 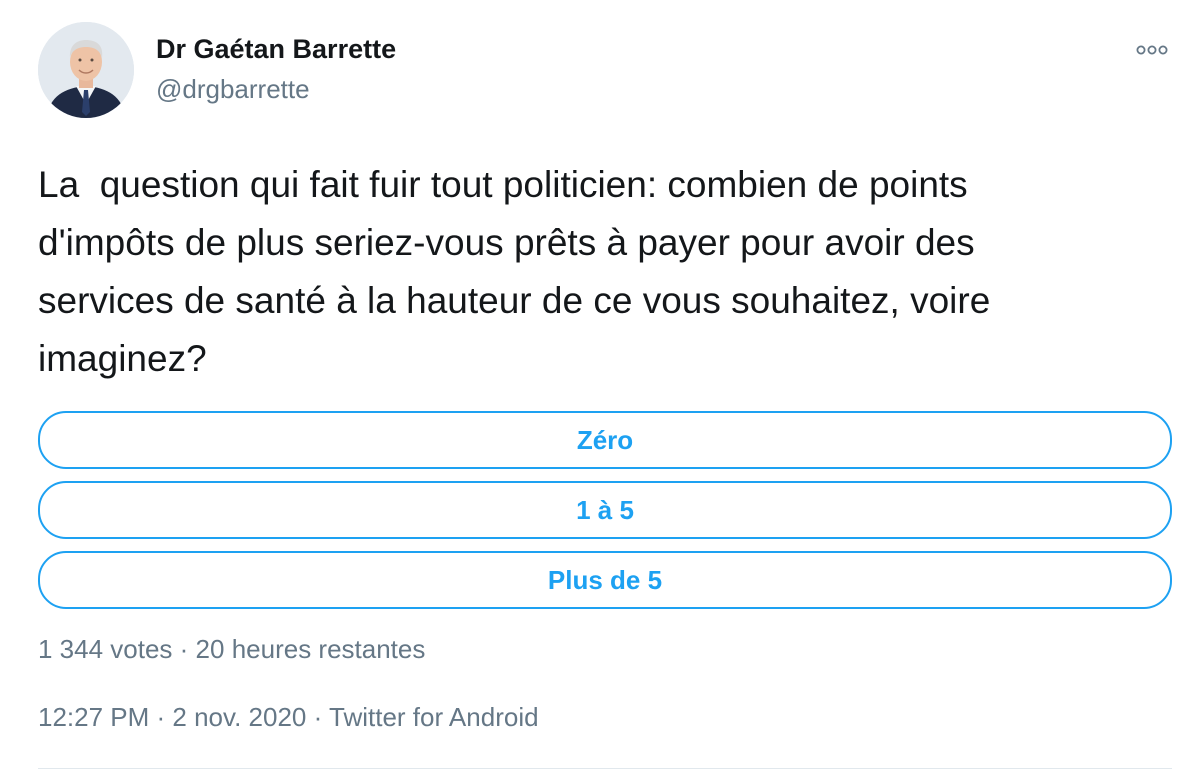 I want to click on author-handle: @drgbarrette, so click(x=233, y=89).